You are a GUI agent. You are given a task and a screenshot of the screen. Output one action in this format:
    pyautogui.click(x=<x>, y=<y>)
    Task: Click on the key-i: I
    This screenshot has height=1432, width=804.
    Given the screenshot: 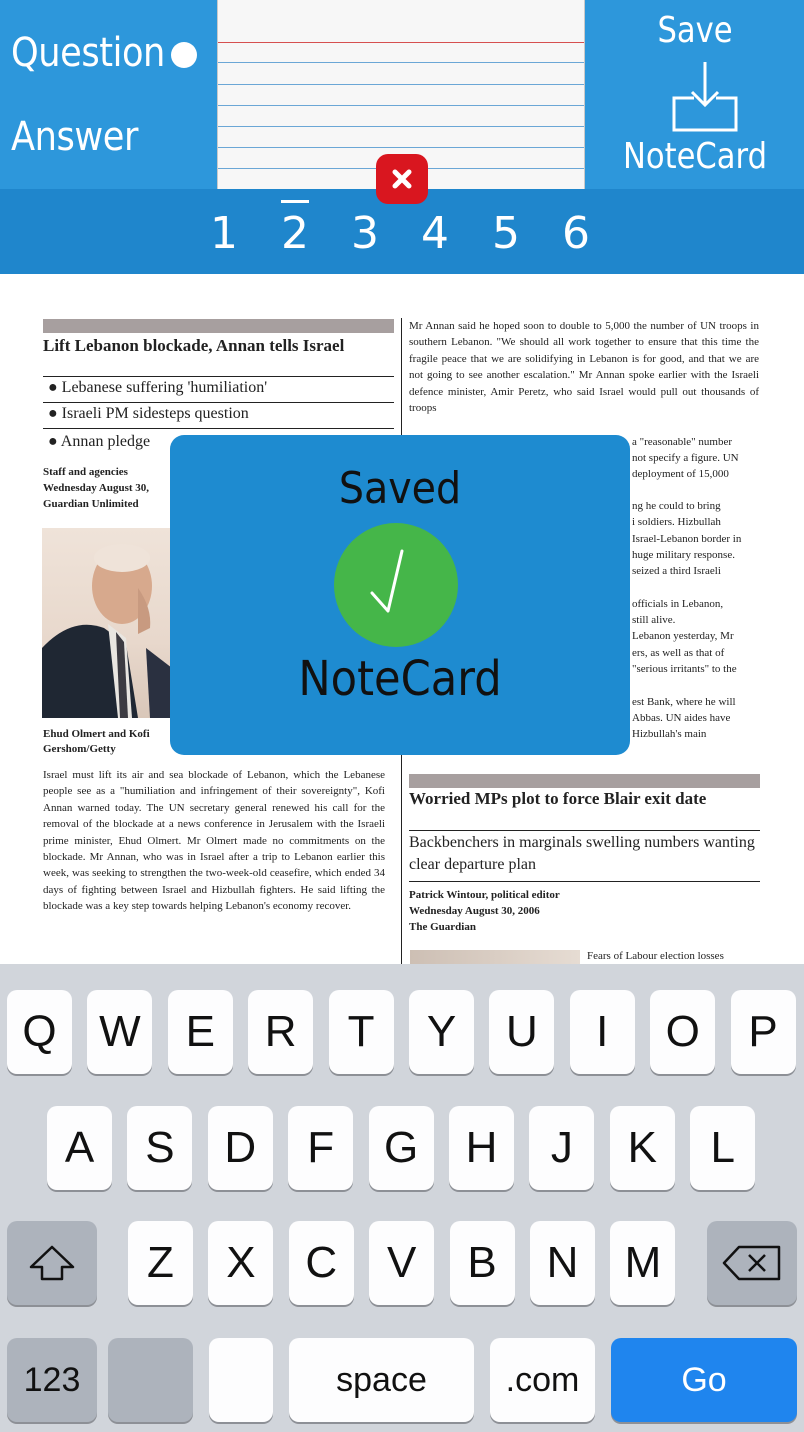 What is the action you would take?
    pyautogui.click(x=602, y=1032)
    